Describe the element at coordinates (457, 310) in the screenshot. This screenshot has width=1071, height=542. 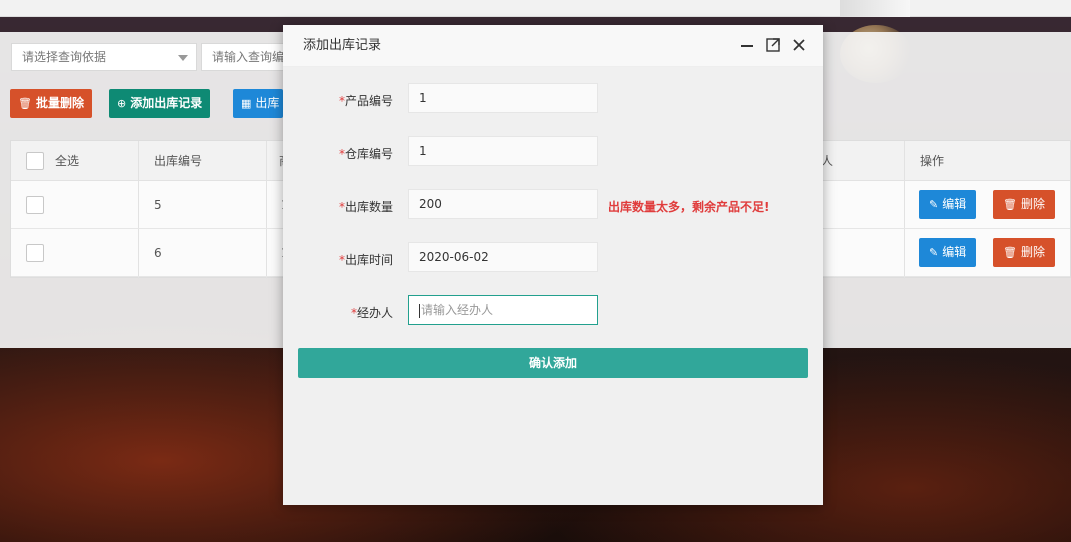
I see `handler-placeholder: 请输入经办人` at that location.